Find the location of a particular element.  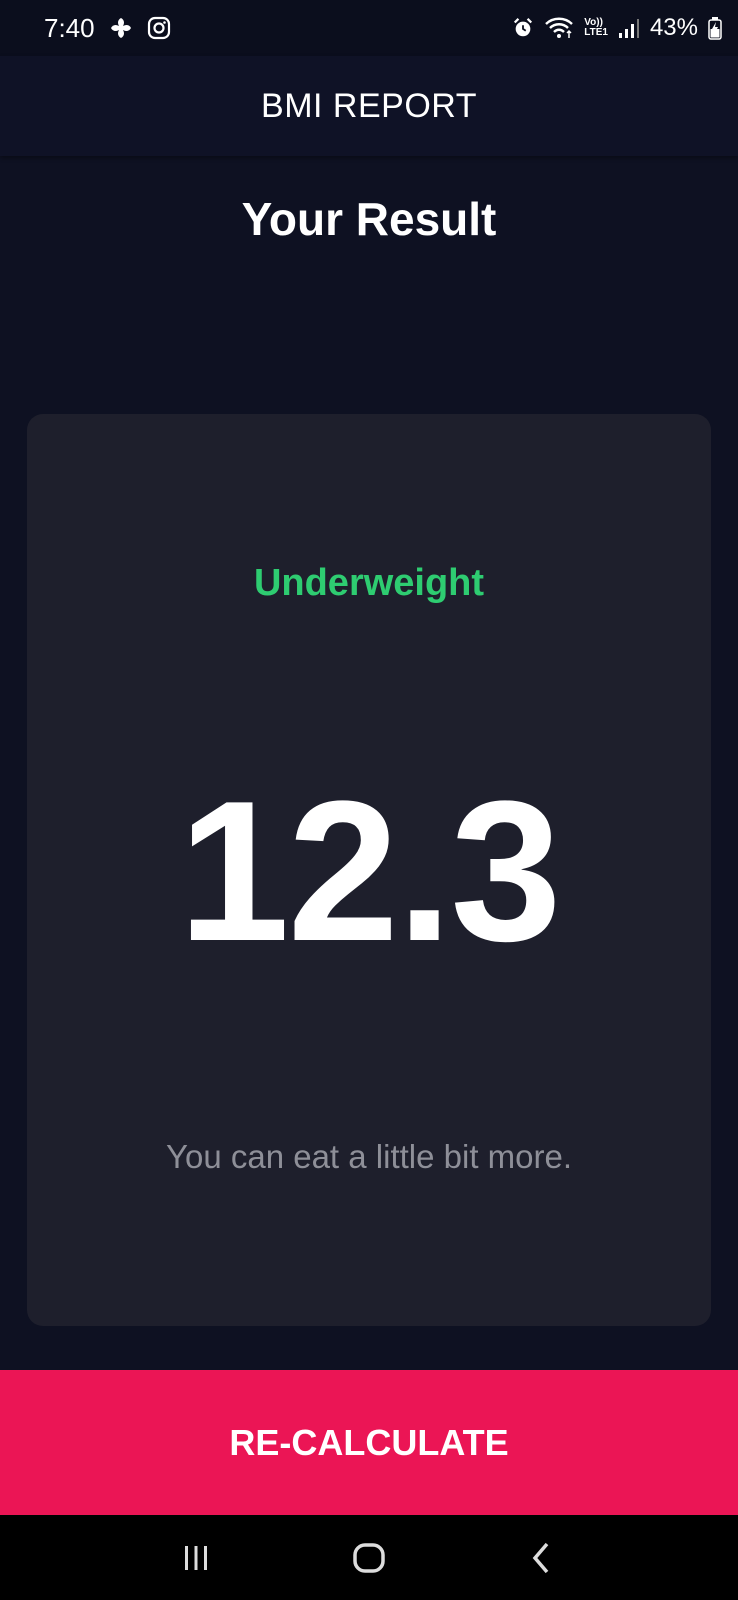

recalculate-button: RE-CALCULATE is located at coordinates (369, 1442).